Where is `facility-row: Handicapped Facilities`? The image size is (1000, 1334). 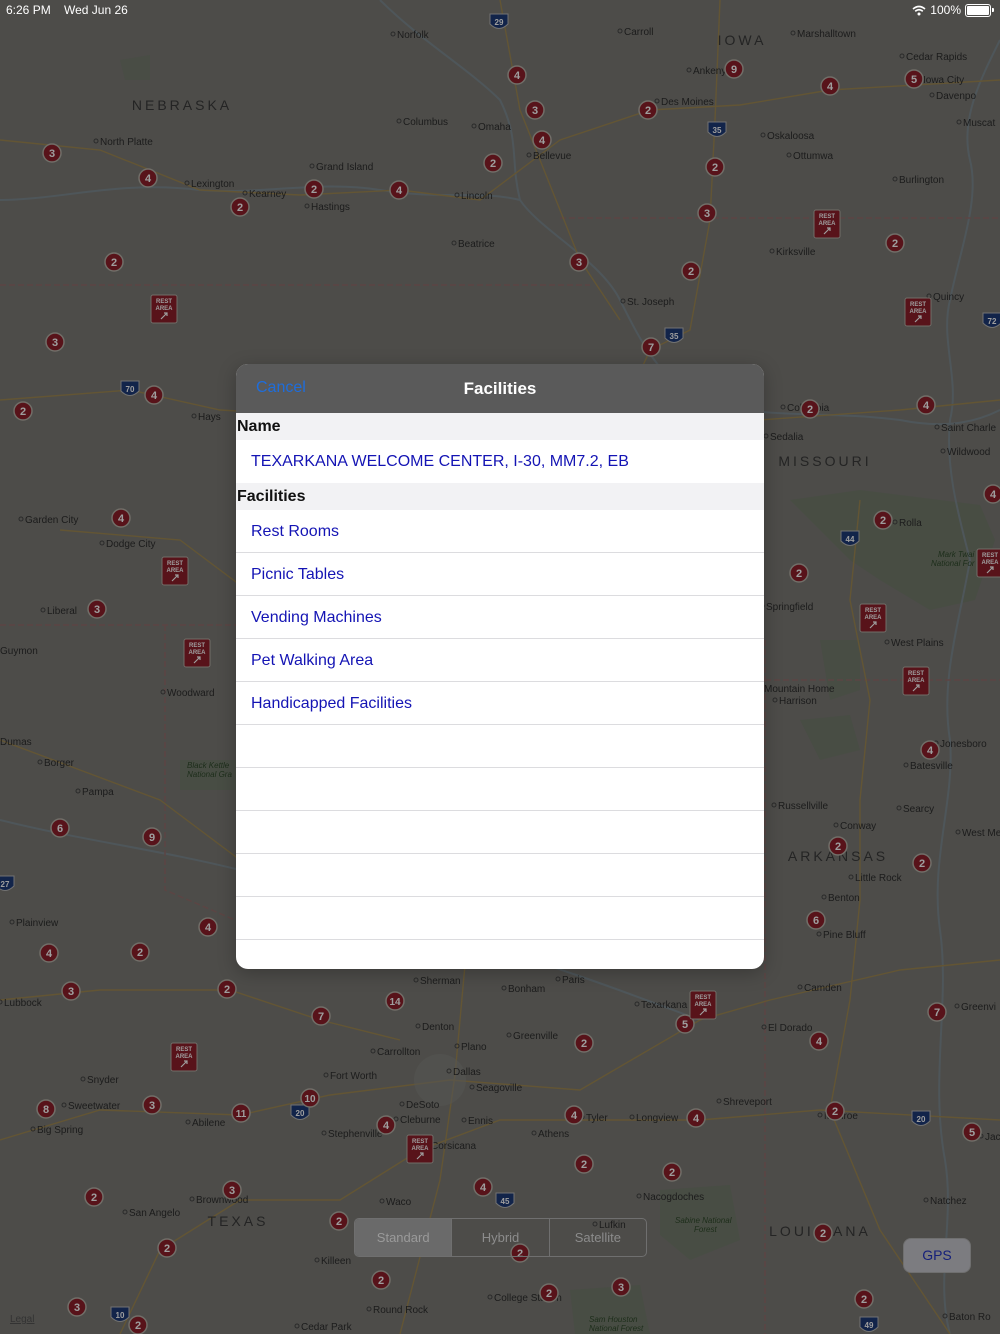
facility-row: Handicapped Facilities is located at coordinates (500, 703).